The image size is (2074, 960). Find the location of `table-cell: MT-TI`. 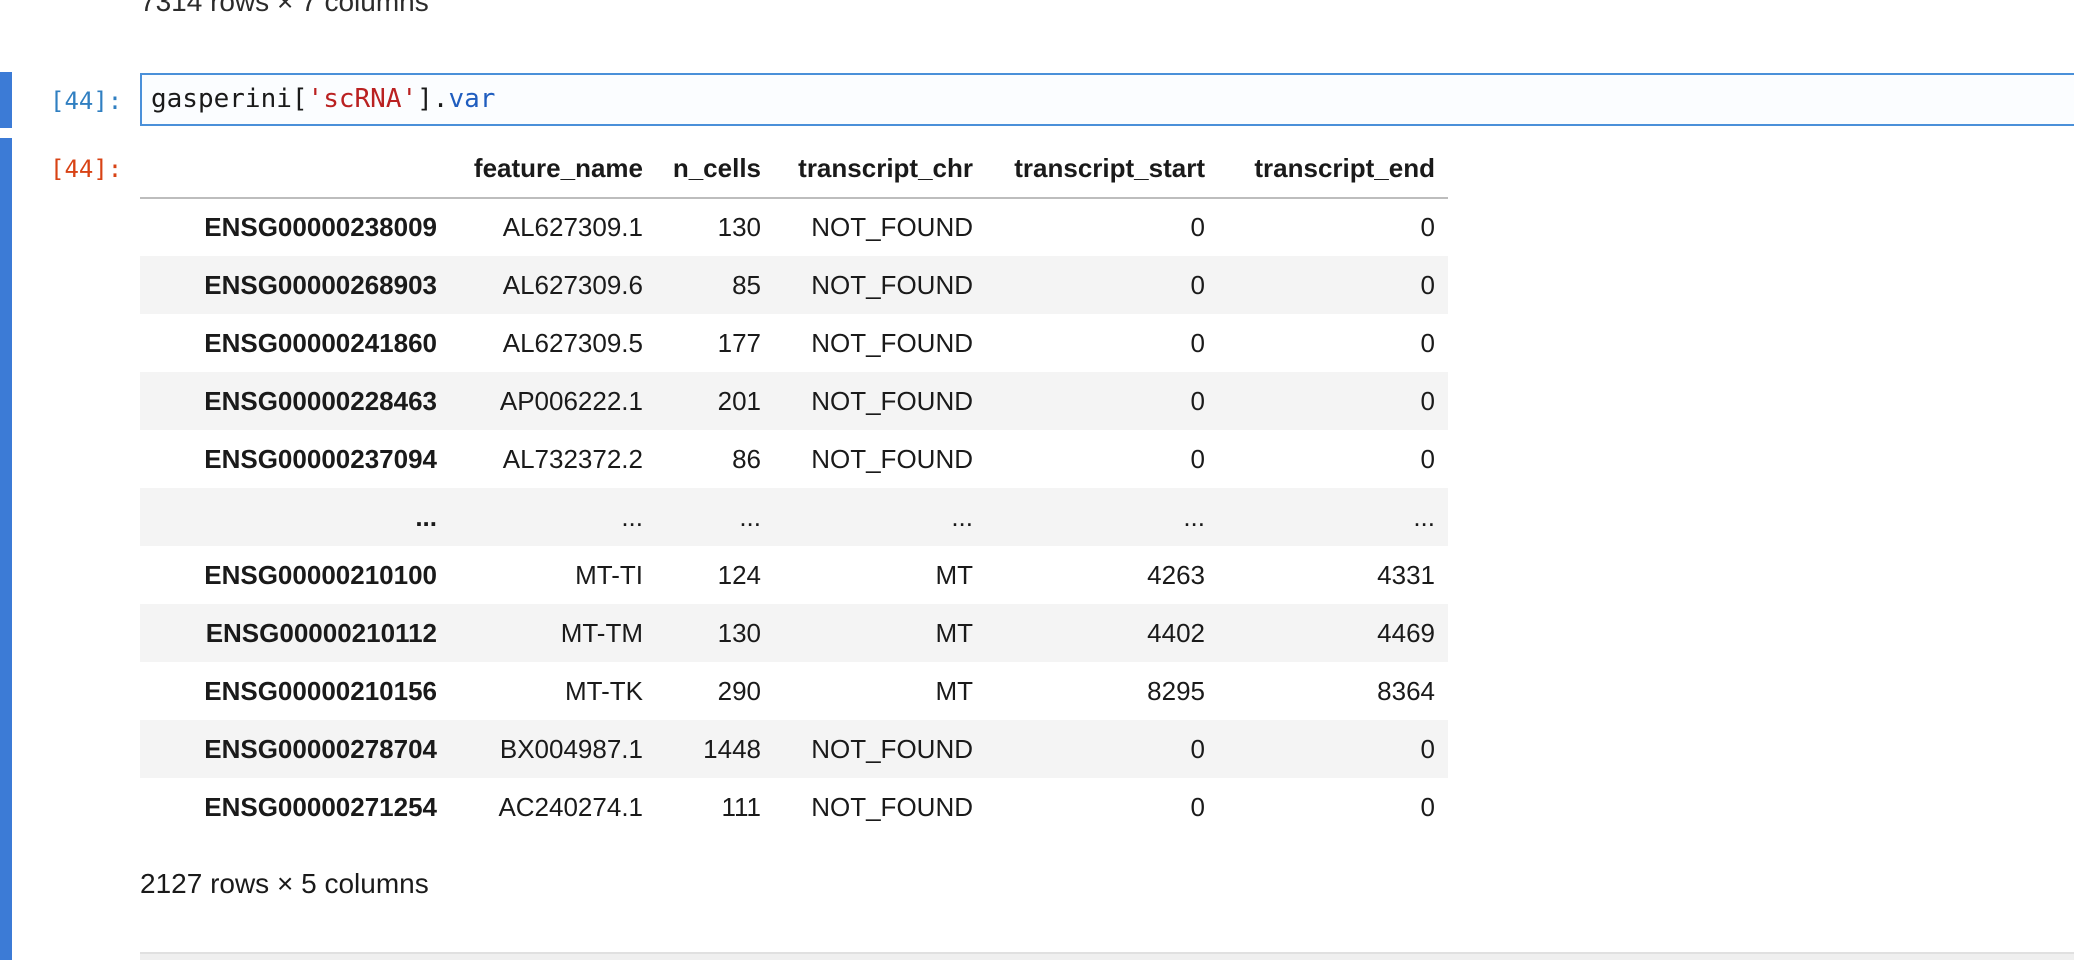

table-cell: MT-TI is located at coordinates (609, 574).